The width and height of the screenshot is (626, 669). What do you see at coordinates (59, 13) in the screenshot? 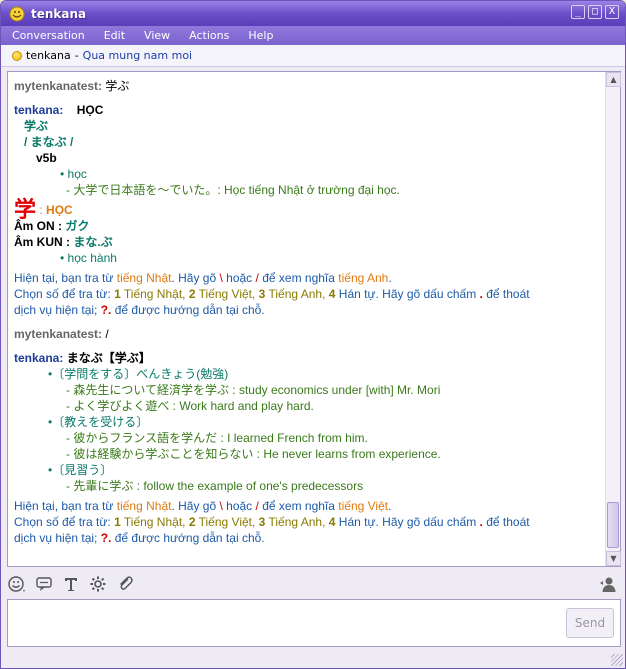
I see `window-title: tenkana` at bounding box center [59, 13].